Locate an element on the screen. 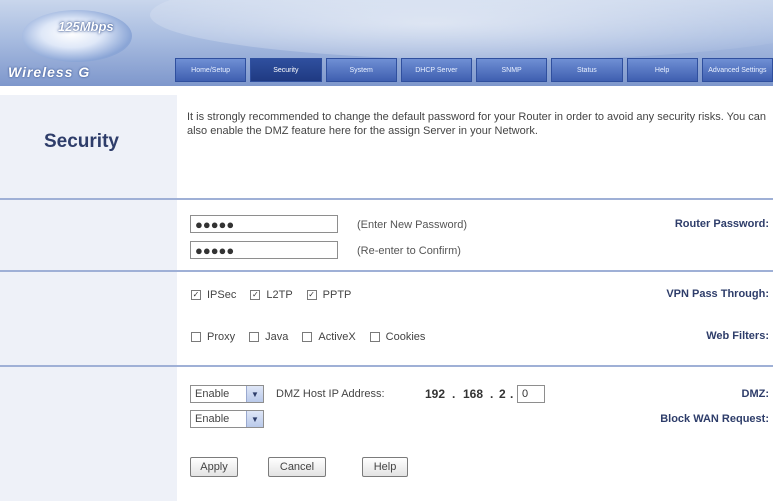  dmz-host-ip-label: DMZ Host IP Address: is located at coordinates (330, 394).